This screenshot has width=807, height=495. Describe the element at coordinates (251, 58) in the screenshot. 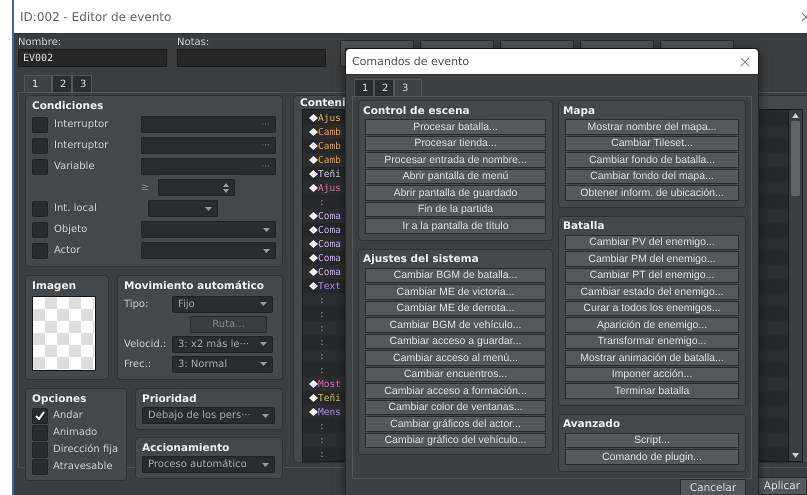

I see `notes-field` at that location.